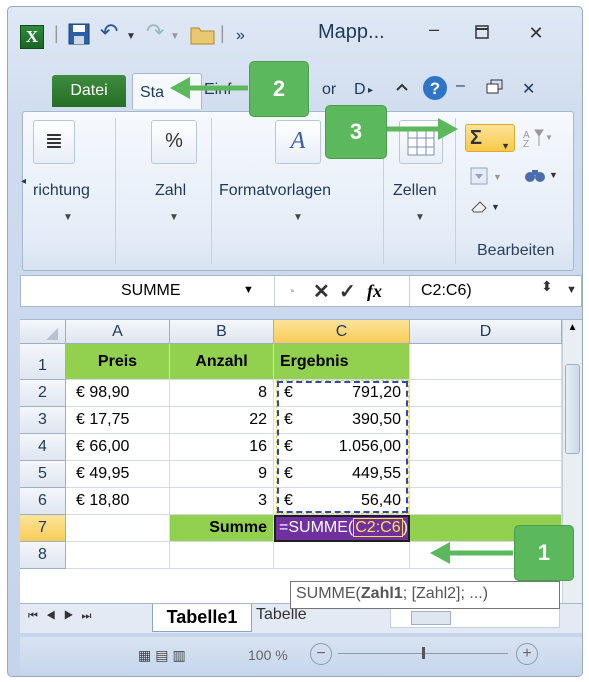 This screenshot has height=682, width=589. I want to click on sheet-nav-icons: ⏮◀▶⏭, so click(63, 616).